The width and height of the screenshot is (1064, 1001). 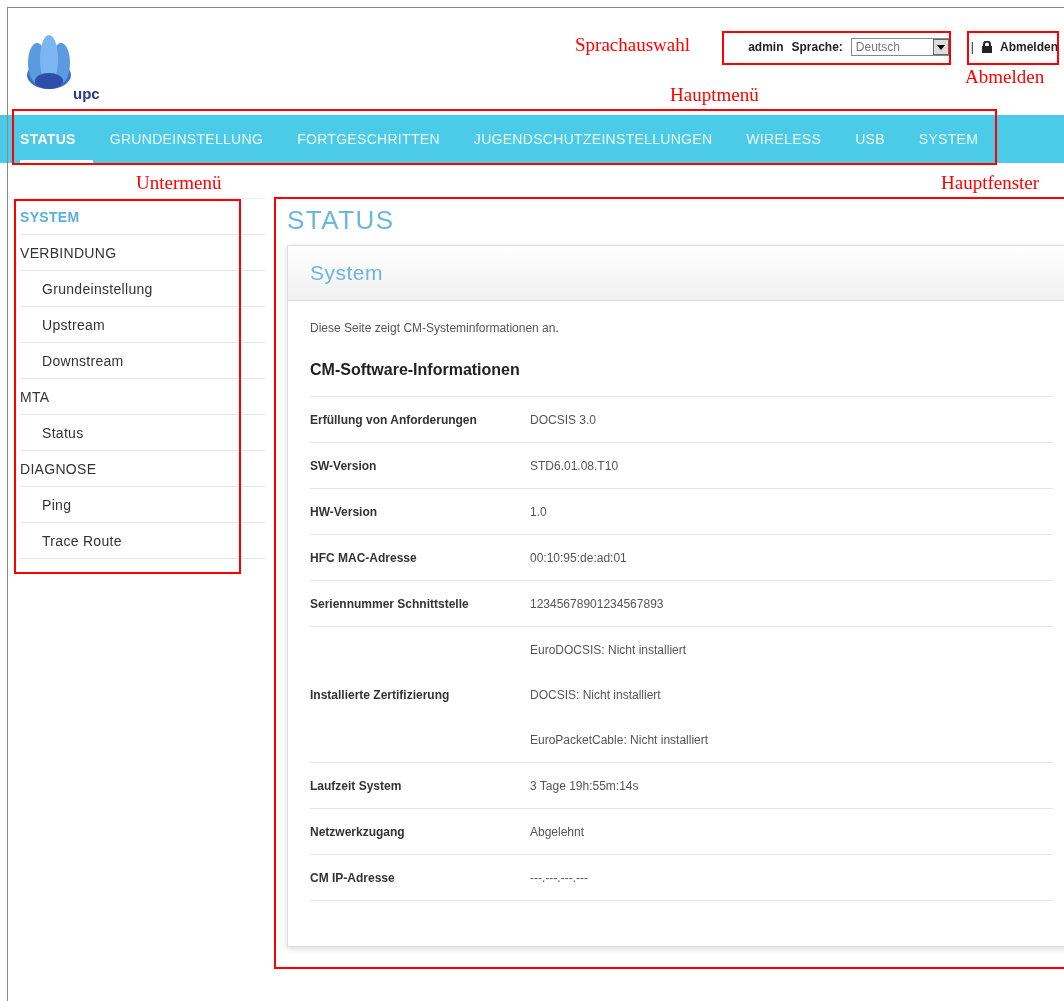 What do you see at coordinates (609, 650) in the screenshot?
I see `info-value: EuroDOCSIS: Nicht installiert` at bounding box center [609, 650].